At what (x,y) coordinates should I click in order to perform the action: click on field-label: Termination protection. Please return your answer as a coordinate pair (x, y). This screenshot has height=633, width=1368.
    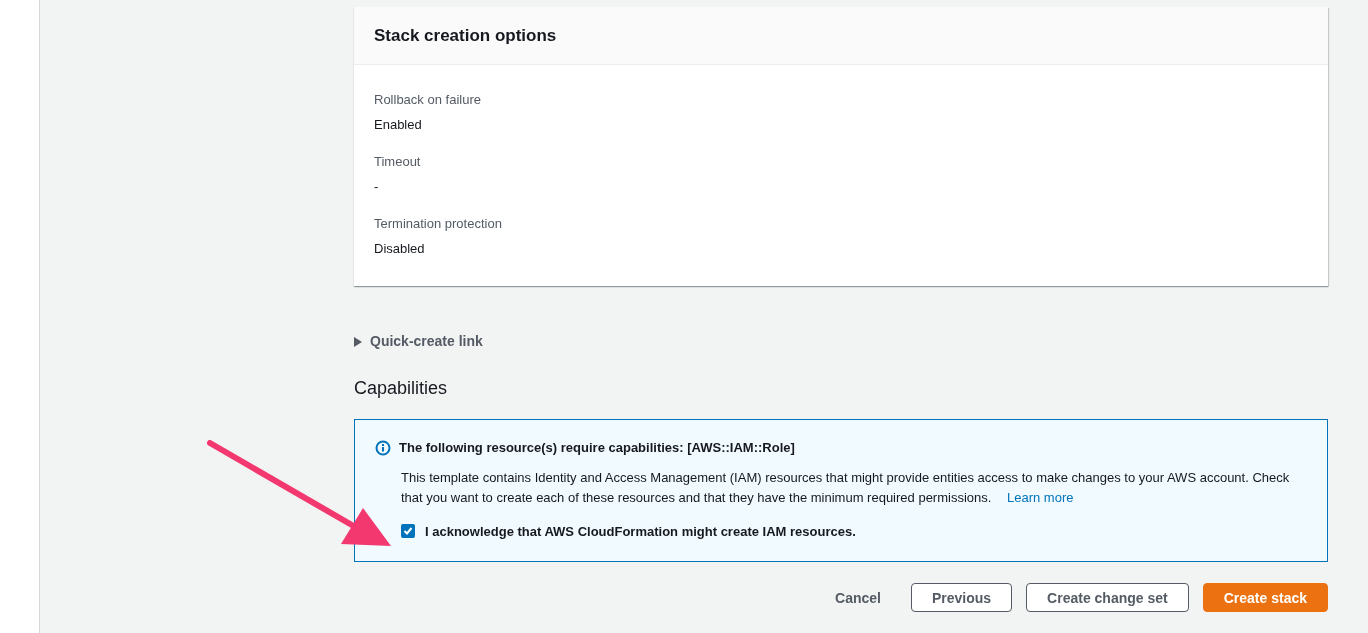
    Looking at the image, I should click on (438, 224).